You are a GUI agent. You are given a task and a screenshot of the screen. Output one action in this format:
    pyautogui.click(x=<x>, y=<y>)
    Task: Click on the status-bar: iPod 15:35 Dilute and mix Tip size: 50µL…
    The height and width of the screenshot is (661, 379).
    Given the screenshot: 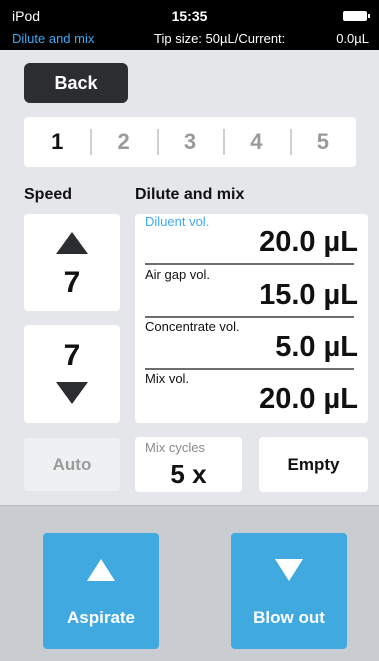 What is the action you would take?
    pyautogui.click(x=189, y=25)
    